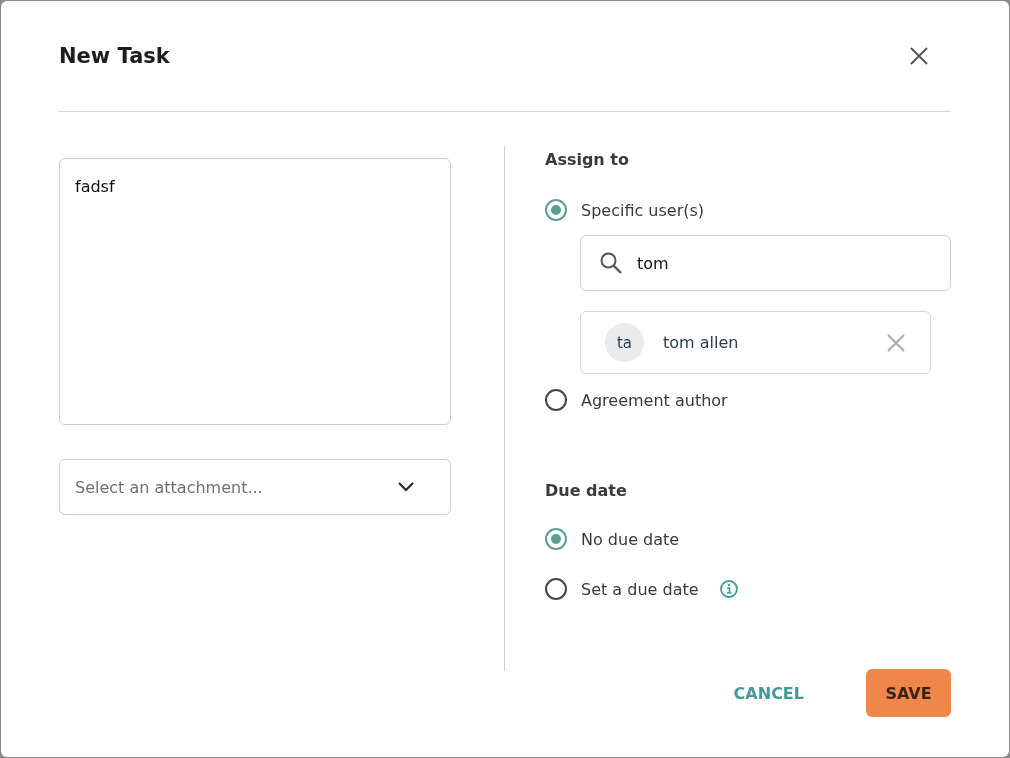 Image resolution: width=1010 pixels, height=758 pixels. I want to click on search-icon, so click(611, 263).